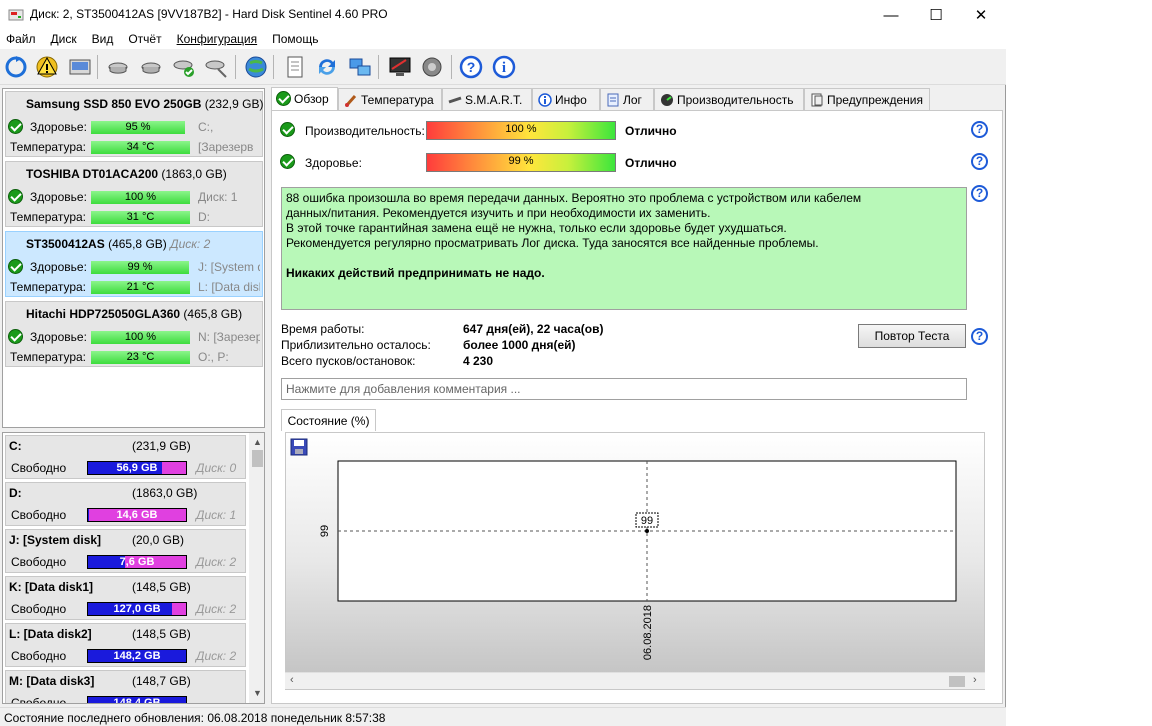 This screenshot has width=1152, height=726. Describe the element at coordinates (80, 67) in the screenshot. I see `disk-icon` at that location.